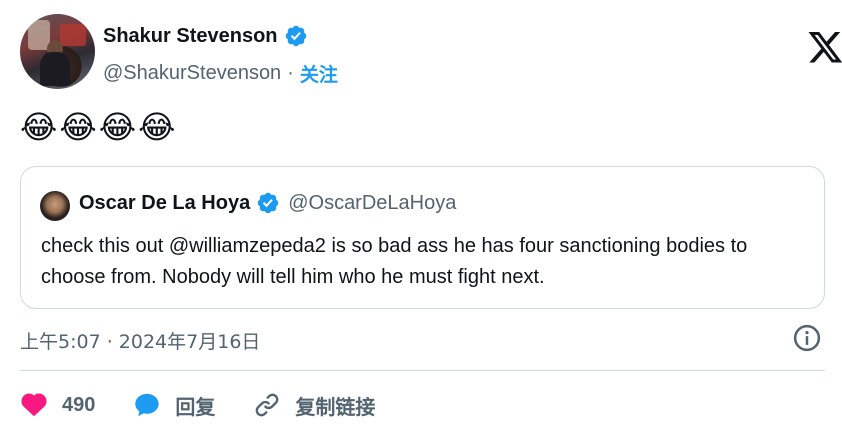  What do you see at coordinates (195, 406) in the screenshot?
I see `reply-label: 回复` at bounding box center [195, 406].